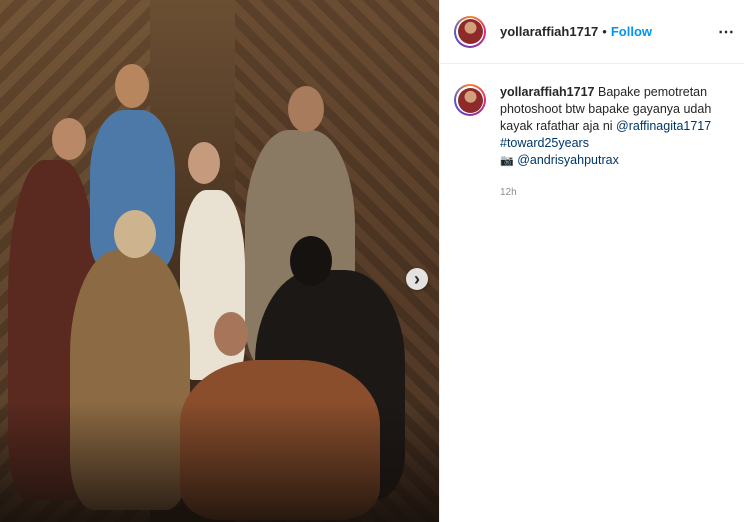  I want to click on mention-link: @raffinagita1717, so click(663, 126).